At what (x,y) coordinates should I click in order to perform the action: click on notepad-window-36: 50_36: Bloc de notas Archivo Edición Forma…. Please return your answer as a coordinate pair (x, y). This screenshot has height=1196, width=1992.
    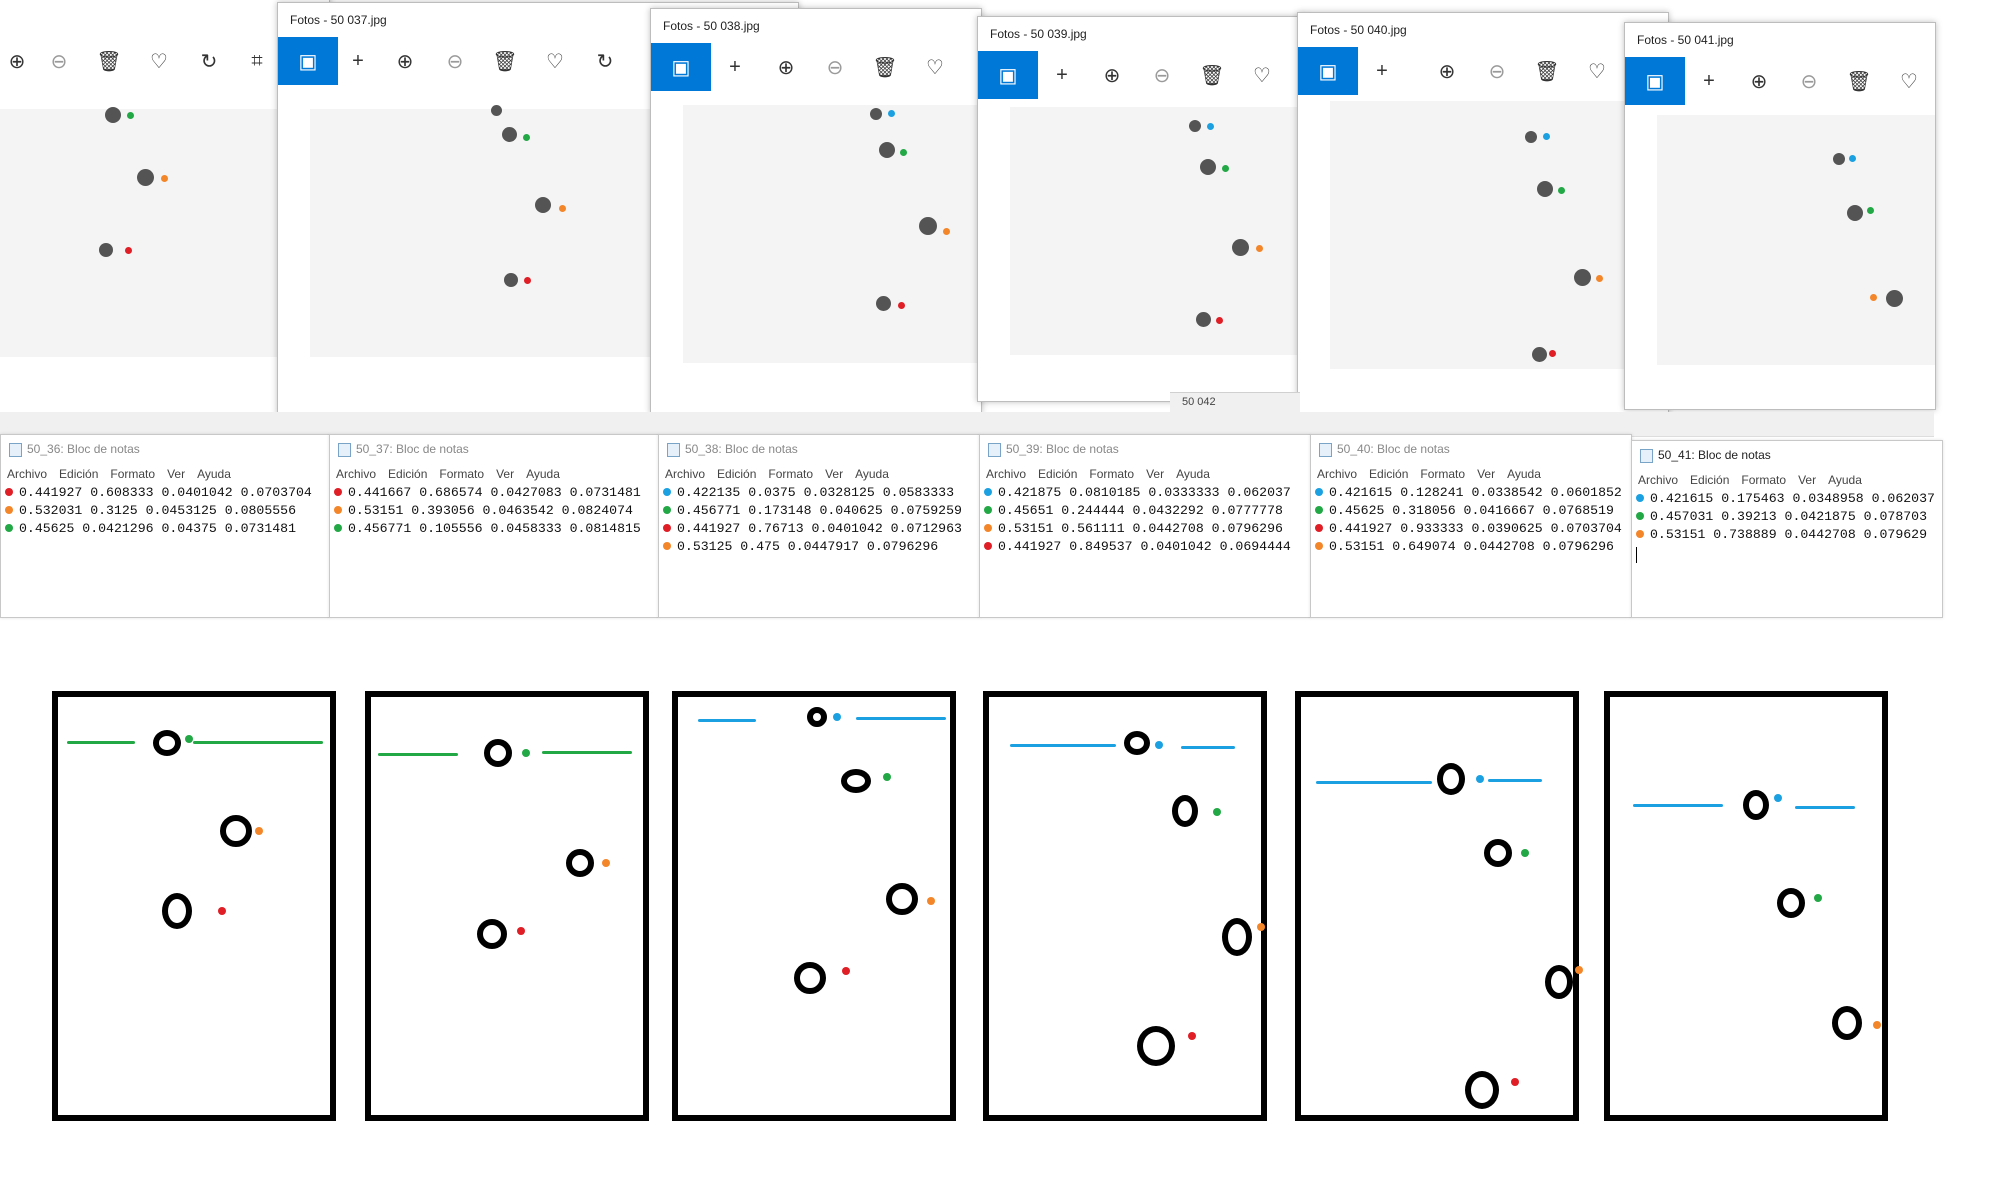
    Looking at the image, I should click on (165, 526).